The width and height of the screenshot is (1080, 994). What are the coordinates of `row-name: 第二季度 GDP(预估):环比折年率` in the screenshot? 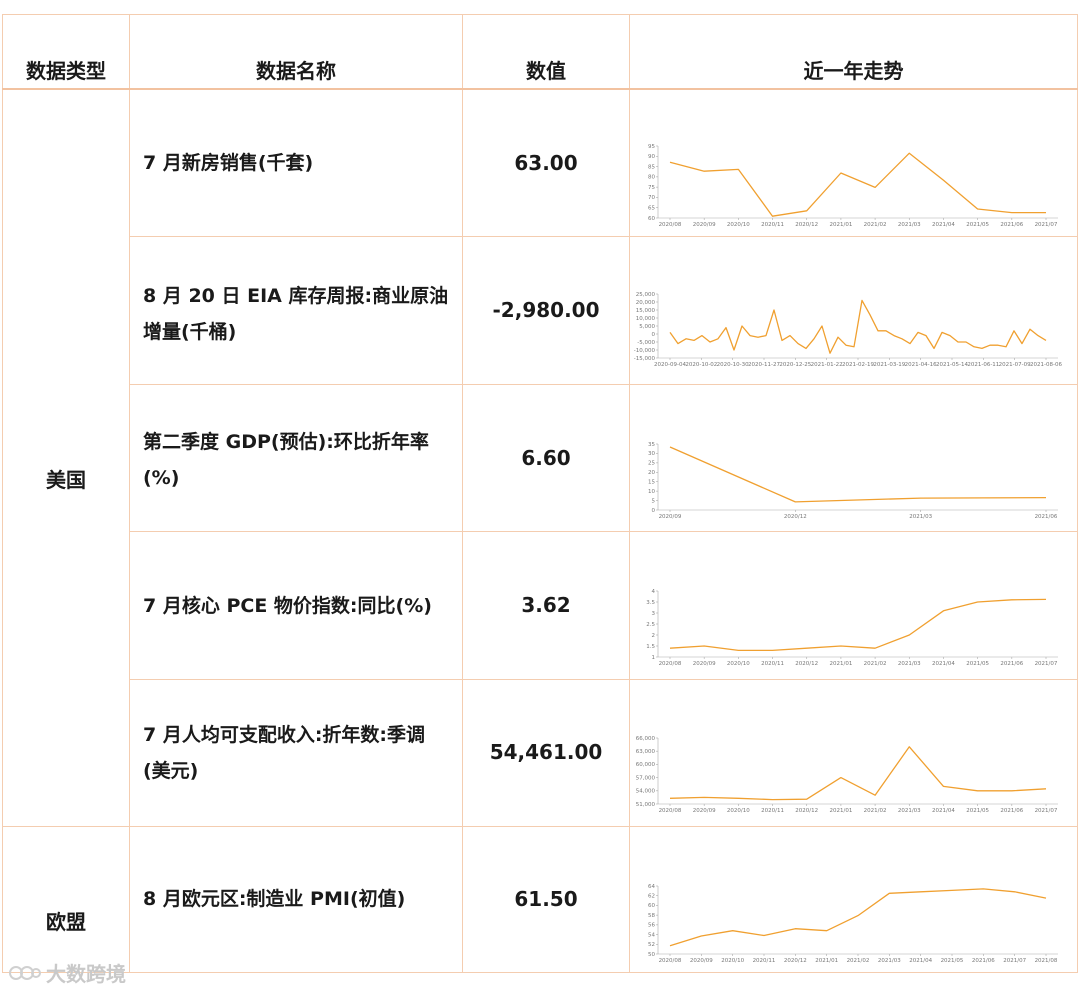 It's located at (286, 442).